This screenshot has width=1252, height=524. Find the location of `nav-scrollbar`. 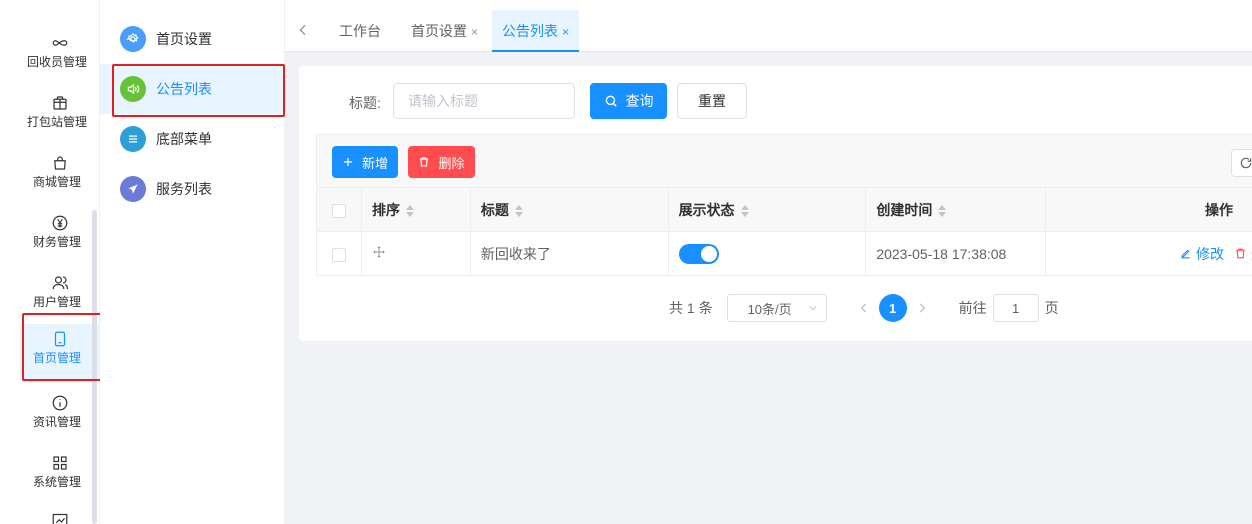

nav-scrollbar is located at coordinates (94, 367).